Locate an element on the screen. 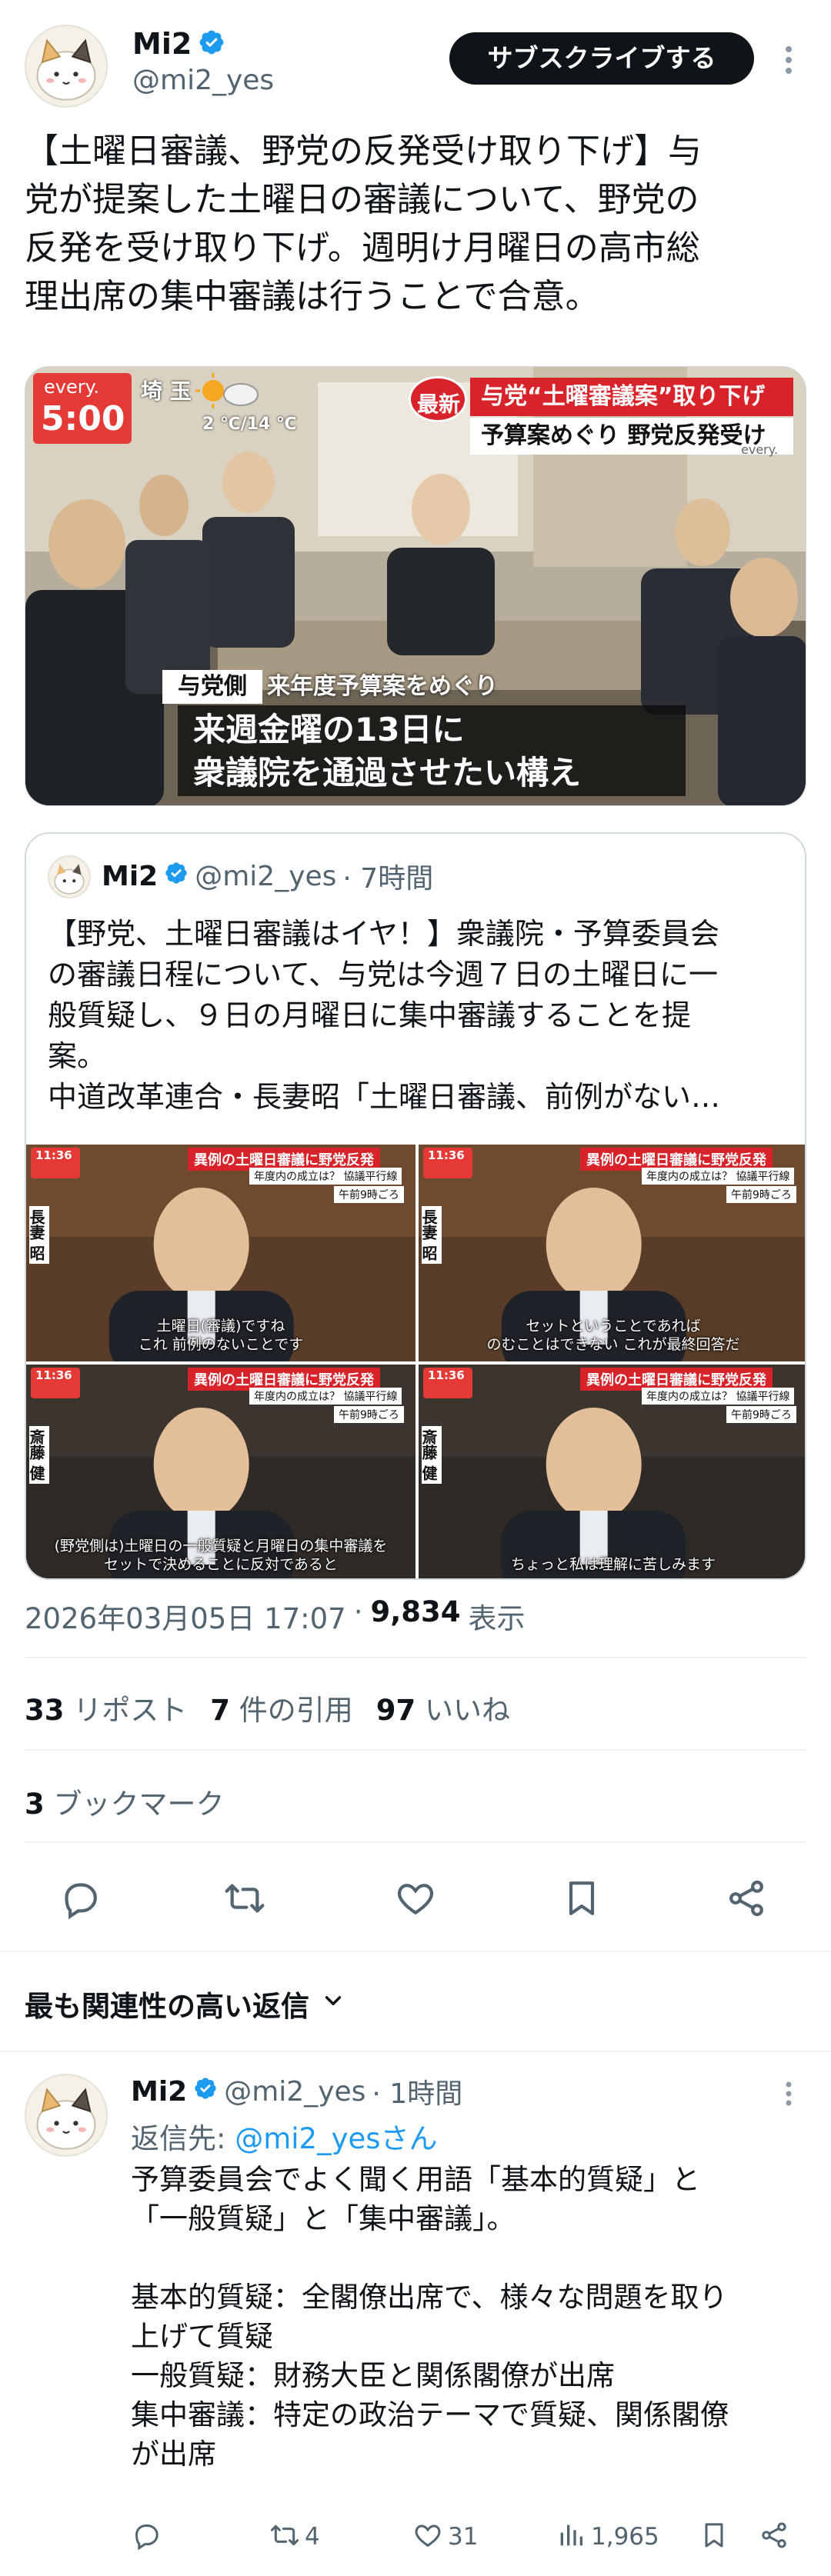 This screenshot has width=831, height=2576. tweet-timestamp: 2026年03月05日 17:07 is located at coordinates (186, 1616).